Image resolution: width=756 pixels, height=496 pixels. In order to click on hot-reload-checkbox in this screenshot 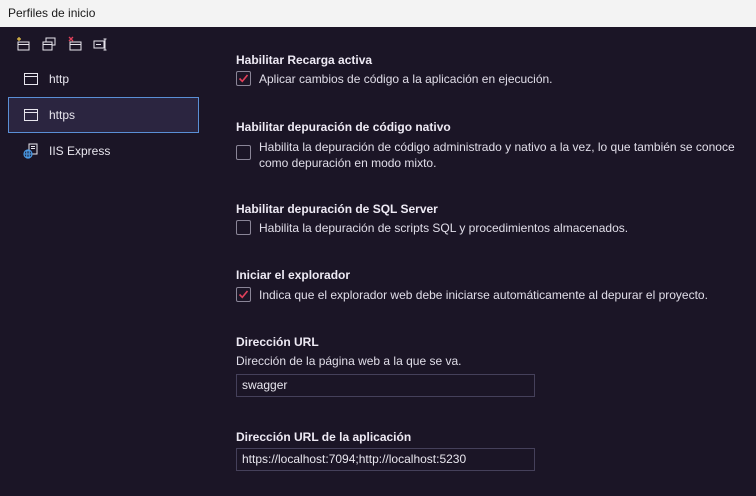, I will do `click(243, 78)`.